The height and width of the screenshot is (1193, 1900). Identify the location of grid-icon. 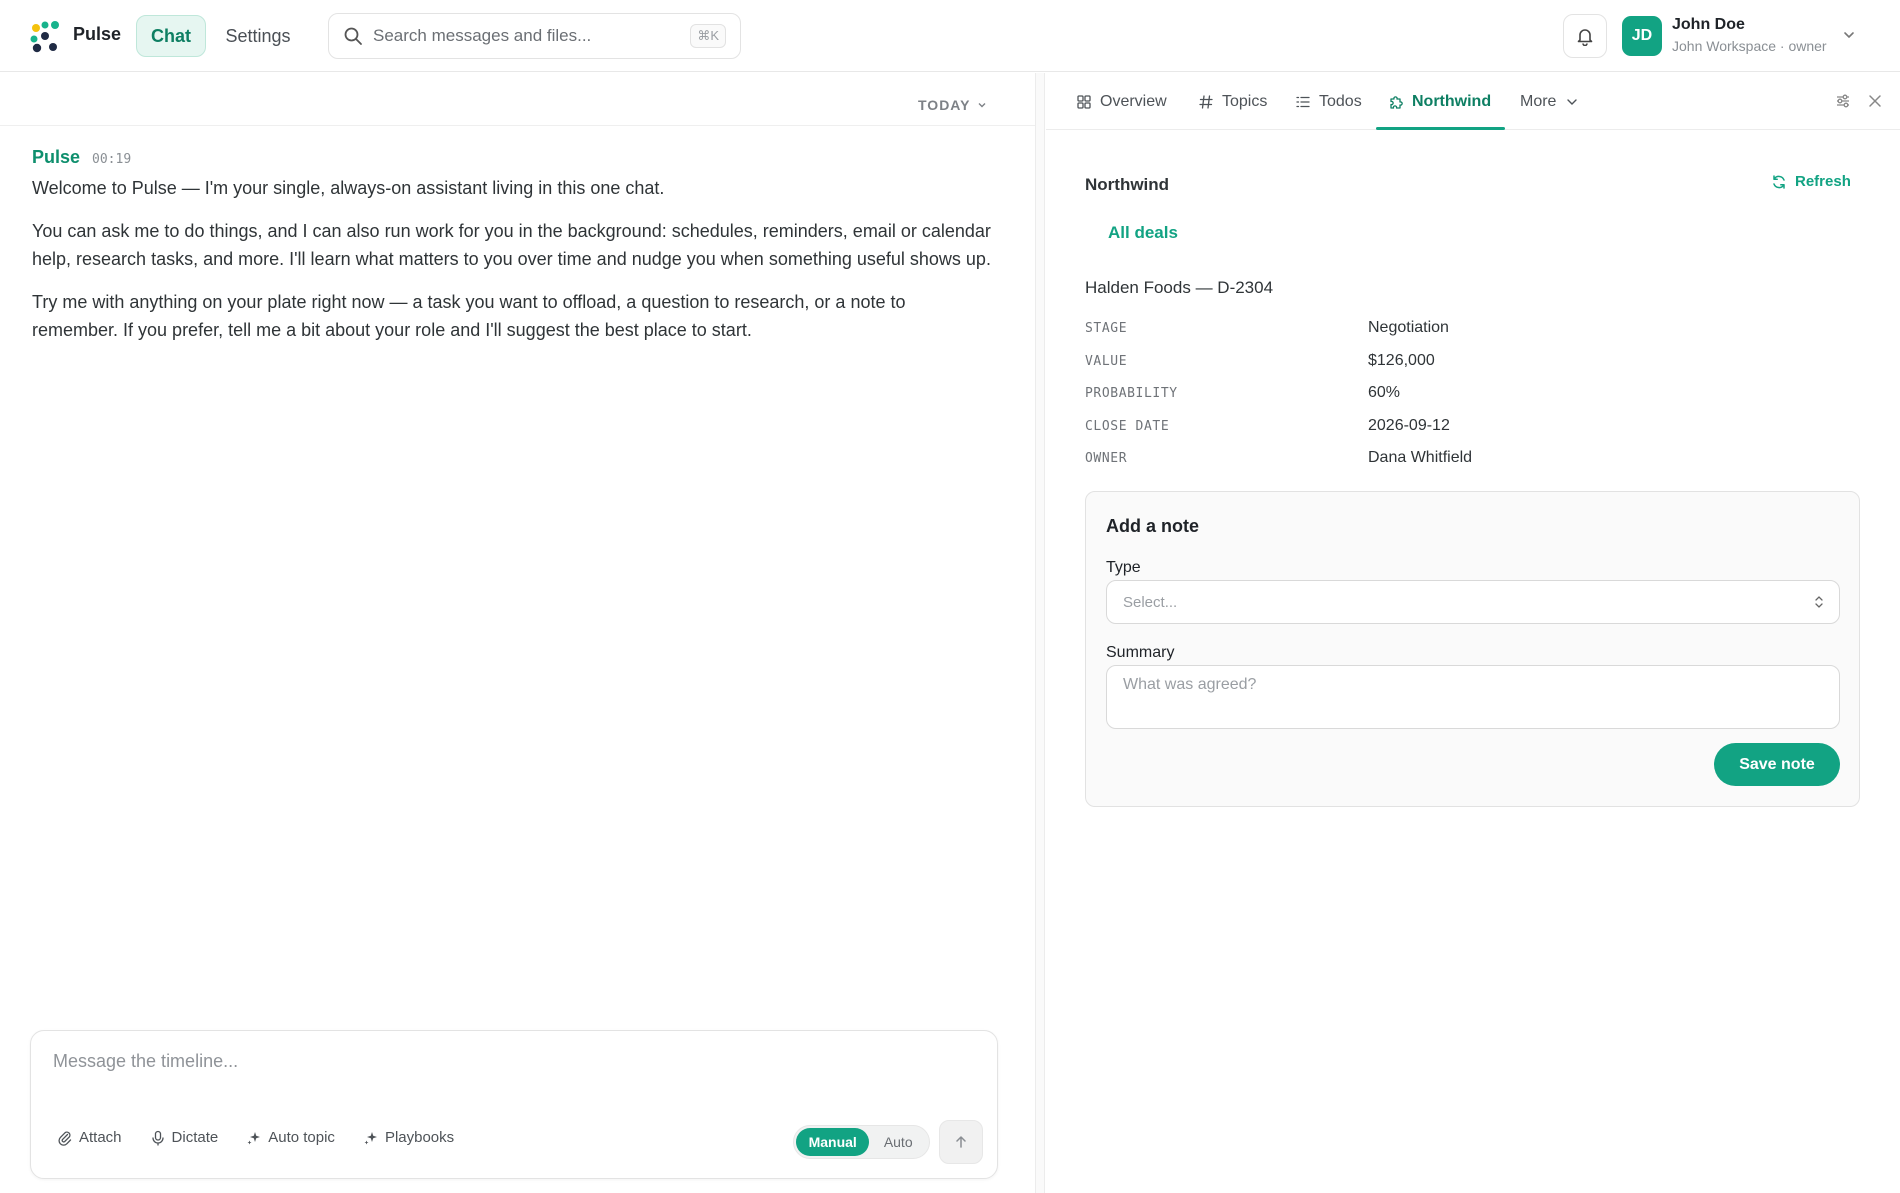
(1084, 101).